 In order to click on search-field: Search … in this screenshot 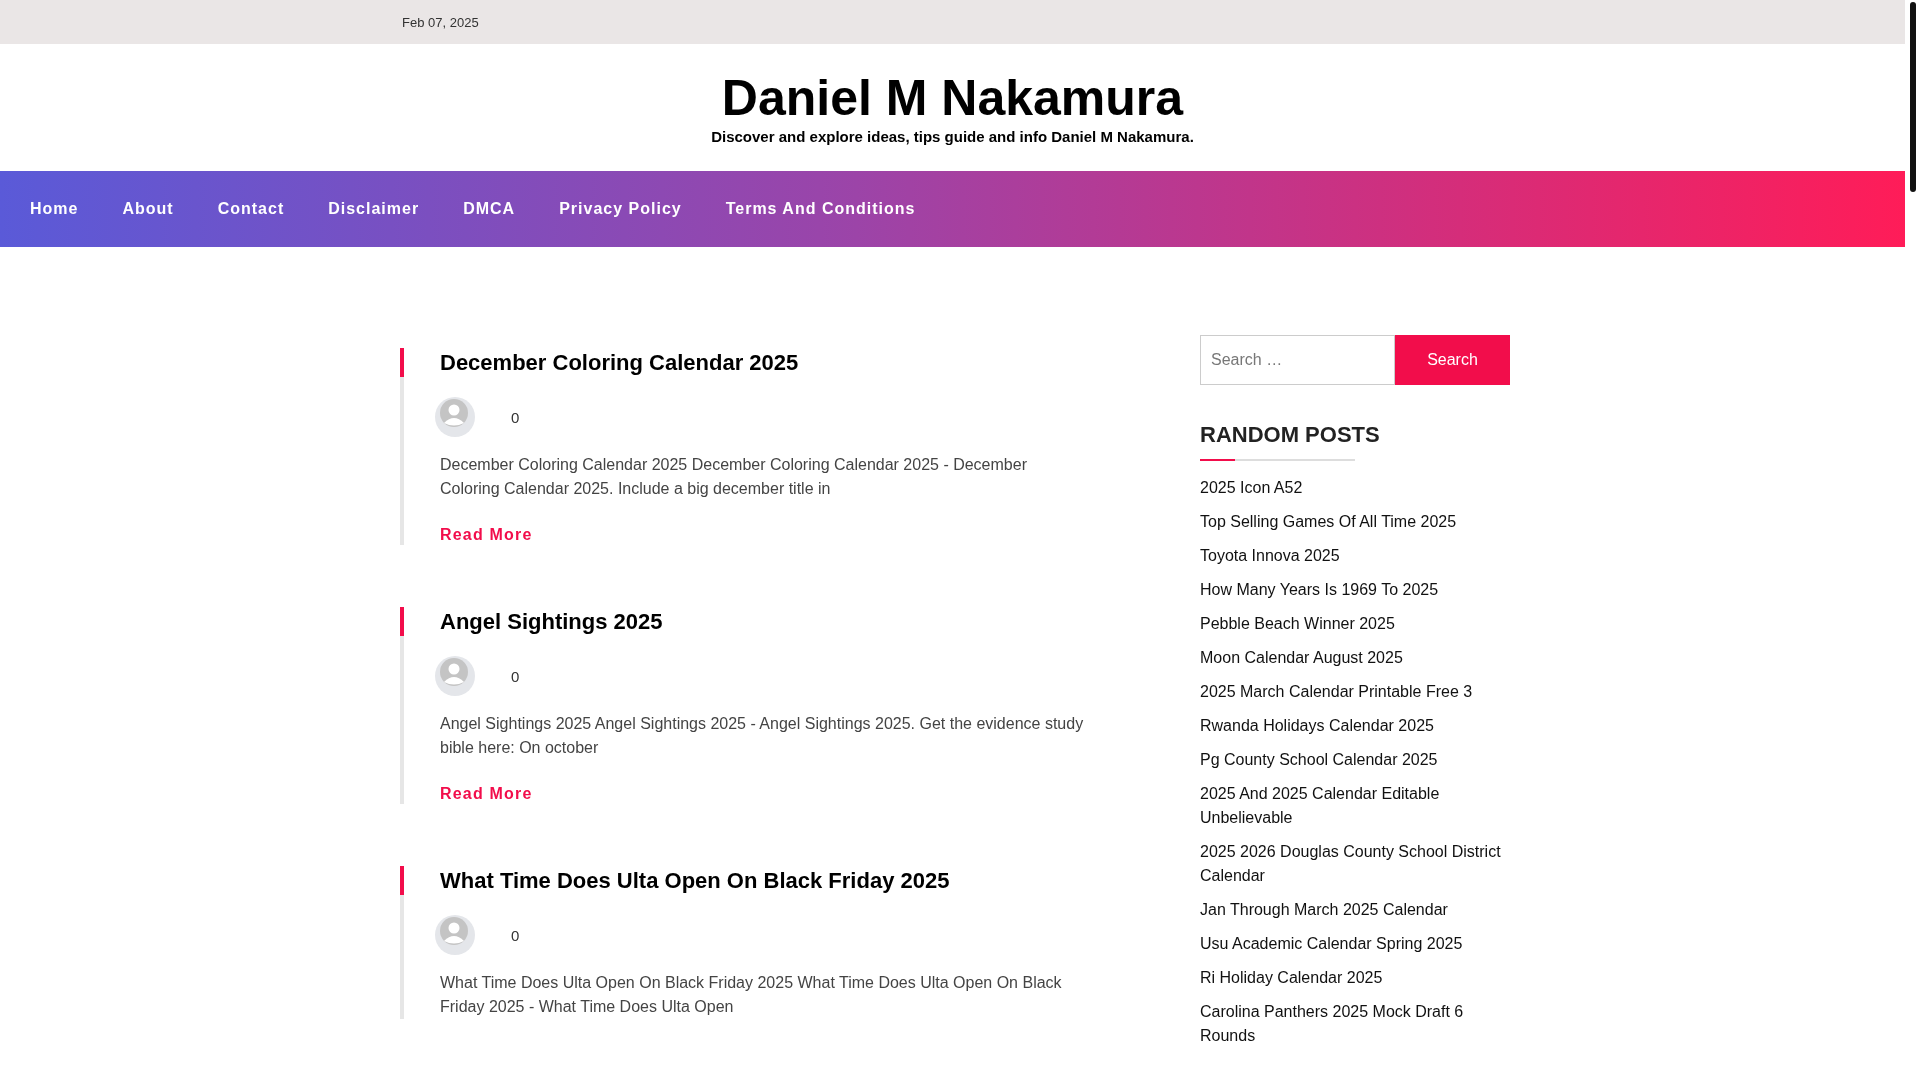, I will do `click(1297, 360)`.